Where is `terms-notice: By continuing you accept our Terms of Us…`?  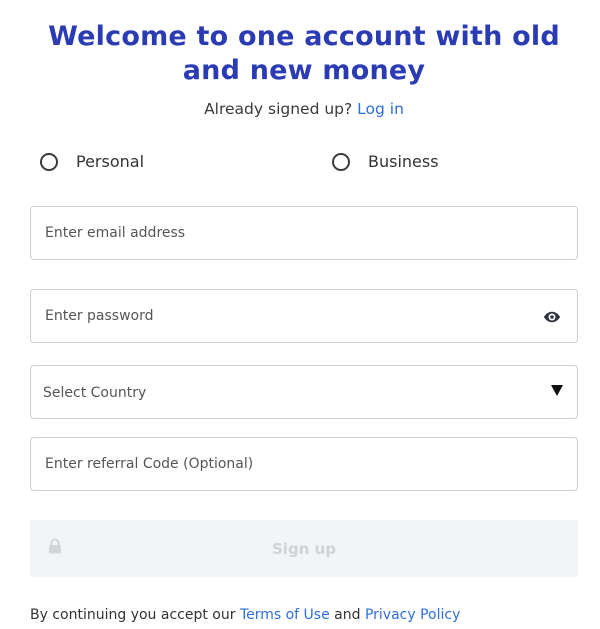
terms-notice: By continuing you accept our Terms of Us… is located at coordinates (245, 615).